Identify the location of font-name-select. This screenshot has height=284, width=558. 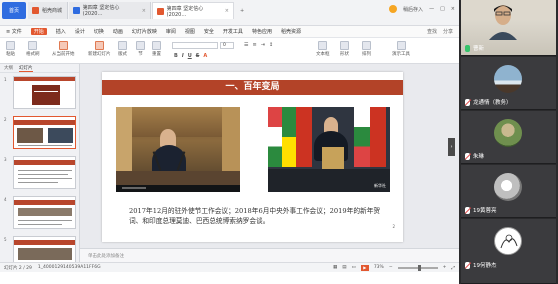
(195, 45).